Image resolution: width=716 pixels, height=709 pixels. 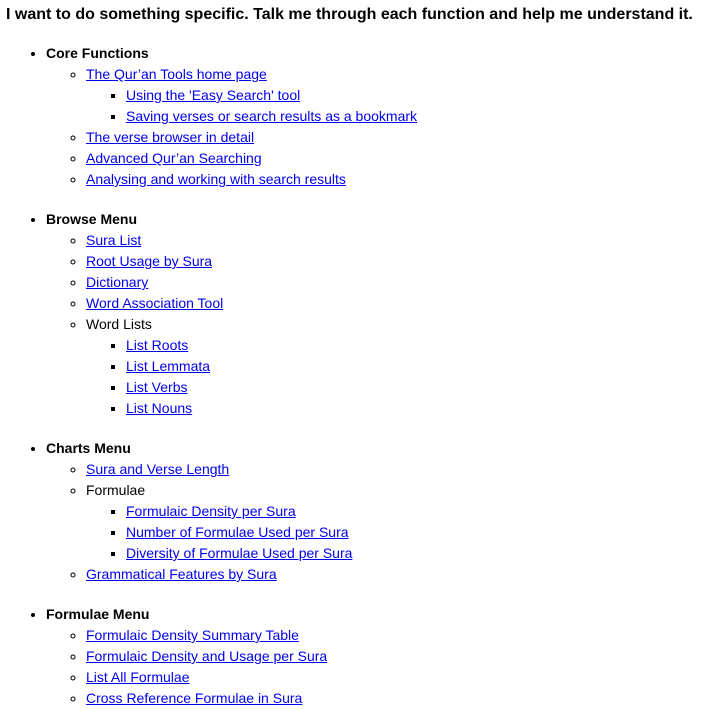 I want to click on link-dictionary: Dictionary, so click(x=117, y=282).